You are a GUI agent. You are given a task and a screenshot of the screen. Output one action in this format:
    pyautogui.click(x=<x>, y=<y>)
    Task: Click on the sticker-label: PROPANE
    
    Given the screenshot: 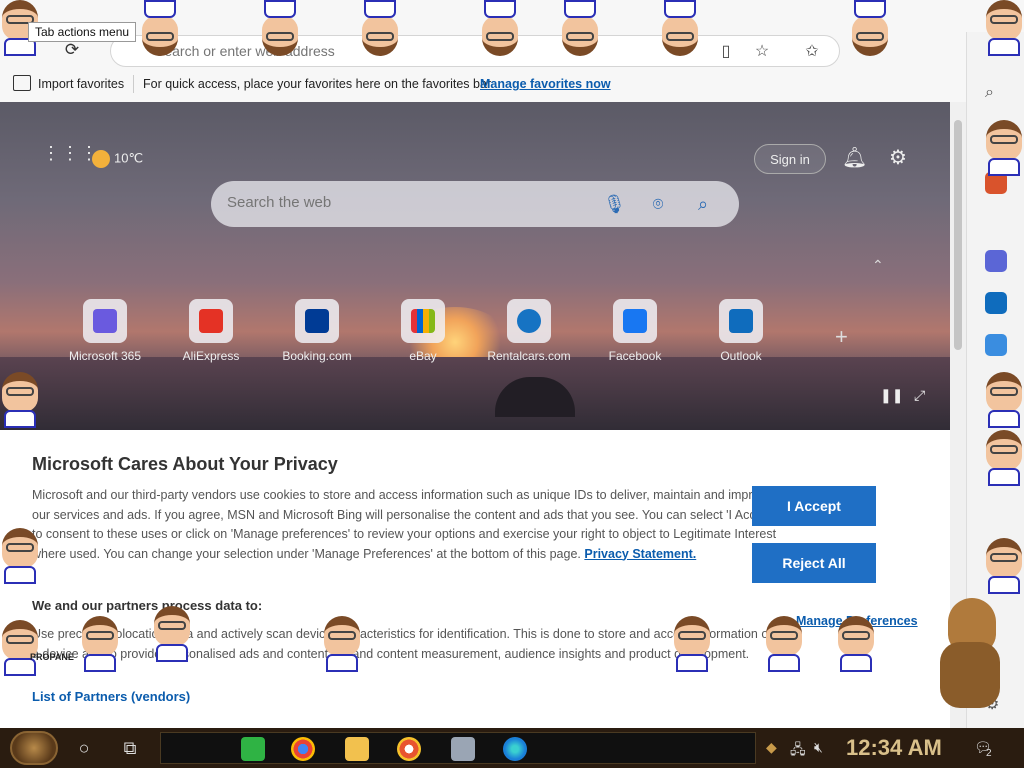 What is the action you would take?
    pyautogui.click(x=52, y=657)
    